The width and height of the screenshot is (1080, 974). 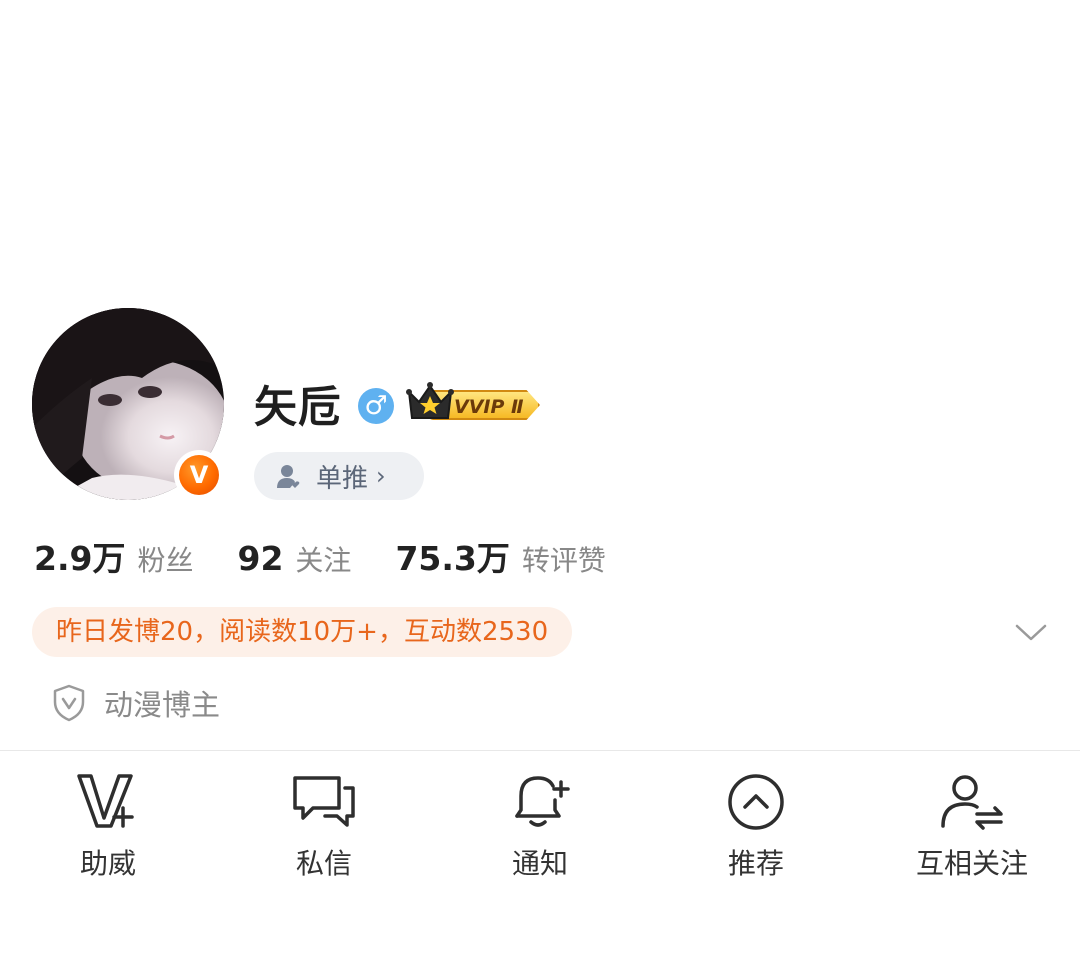 I want to click on action-label: 推荐, so click(x=755, y=863).